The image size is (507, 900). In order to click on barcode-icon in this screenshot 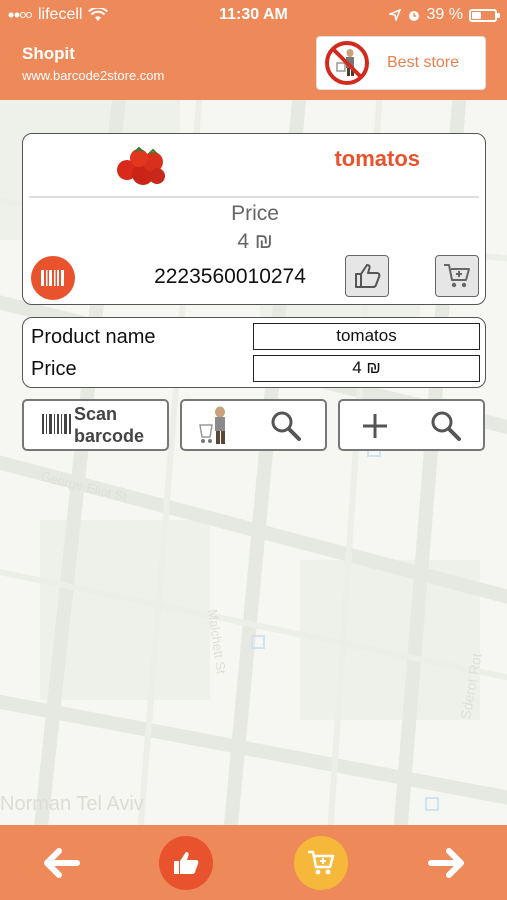, I will do `click(56, 424)`.